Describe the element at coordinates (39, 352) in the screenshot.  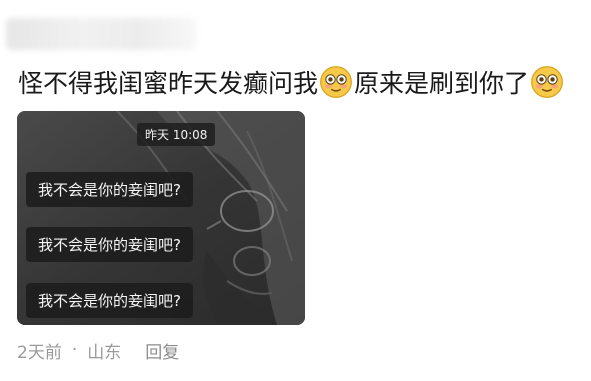
I see `post-time: 2天前` at that location.